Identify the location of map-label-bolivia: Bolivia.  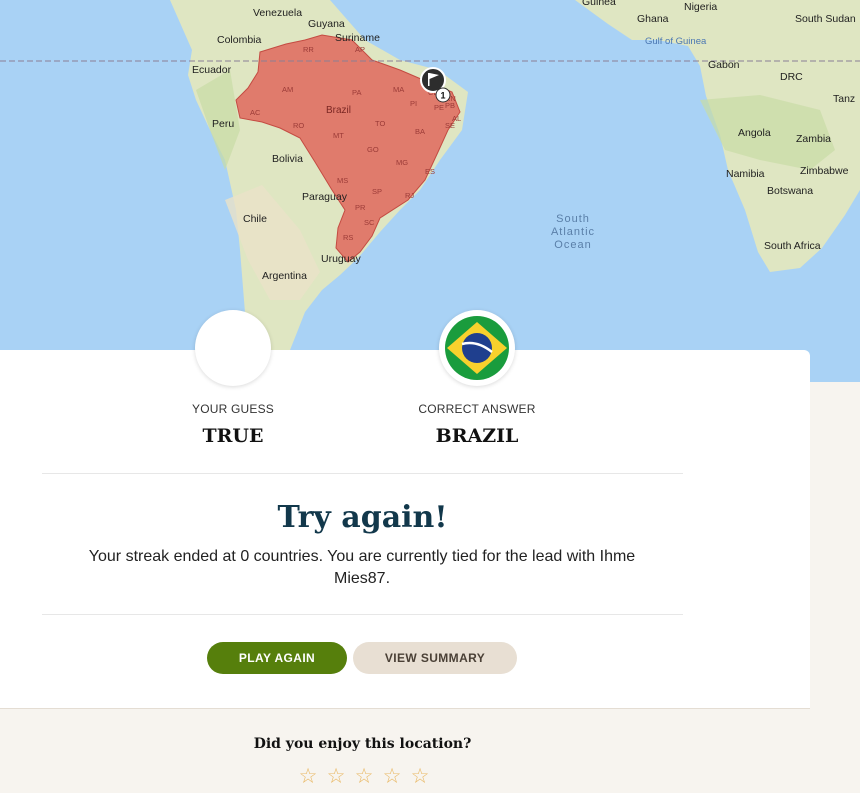
(287, 159).